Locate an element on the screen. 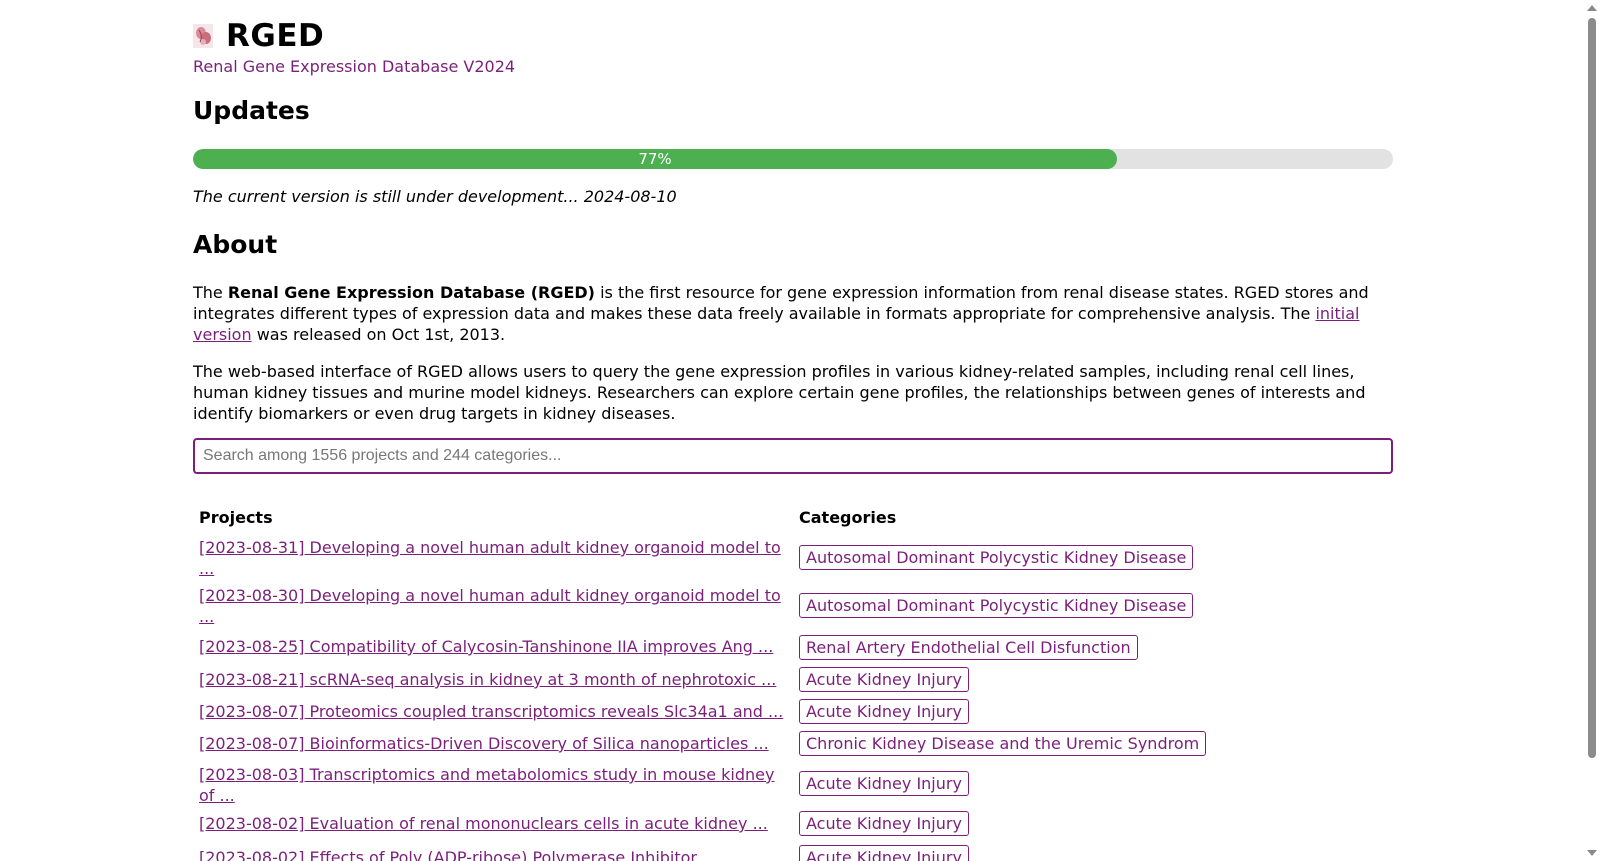 This screenshot has height=861, width=1600. about-heading: About is located at coordinates (235, 244).